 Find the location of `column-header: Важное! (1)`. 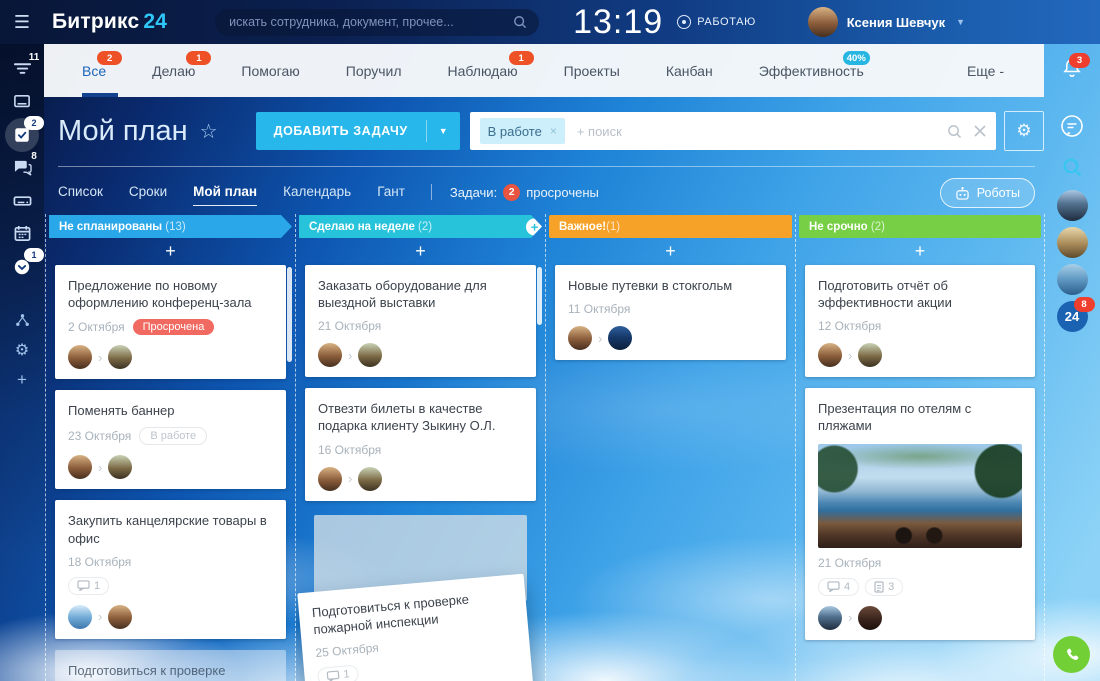

column-header: Важное! (1) is located at coordinates (670, 226).